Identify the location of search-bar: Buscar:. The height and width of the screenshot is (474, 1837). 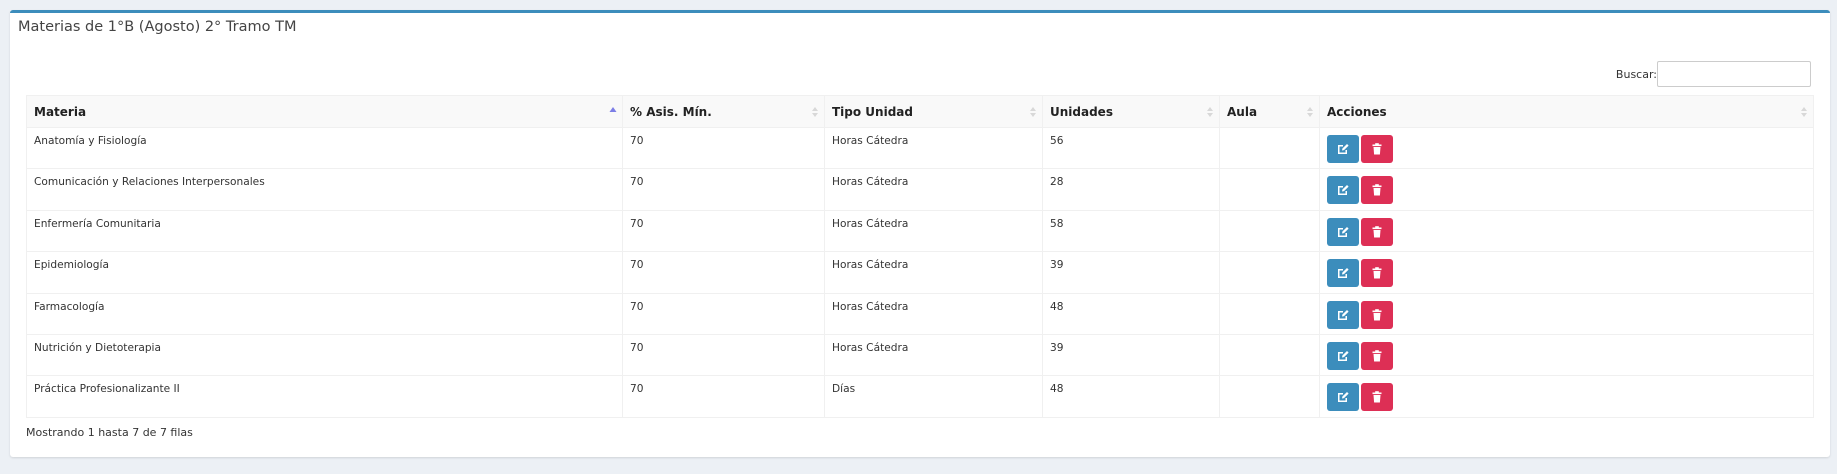
(1713, 74).